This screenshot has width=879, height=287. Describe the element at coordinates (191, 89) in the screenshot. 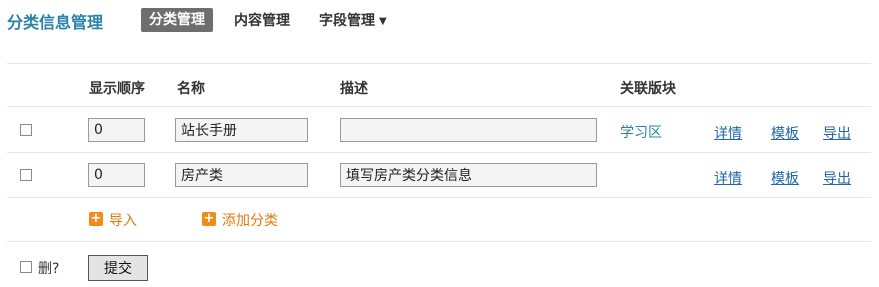

I see `col-header-name: 名称` at that location.